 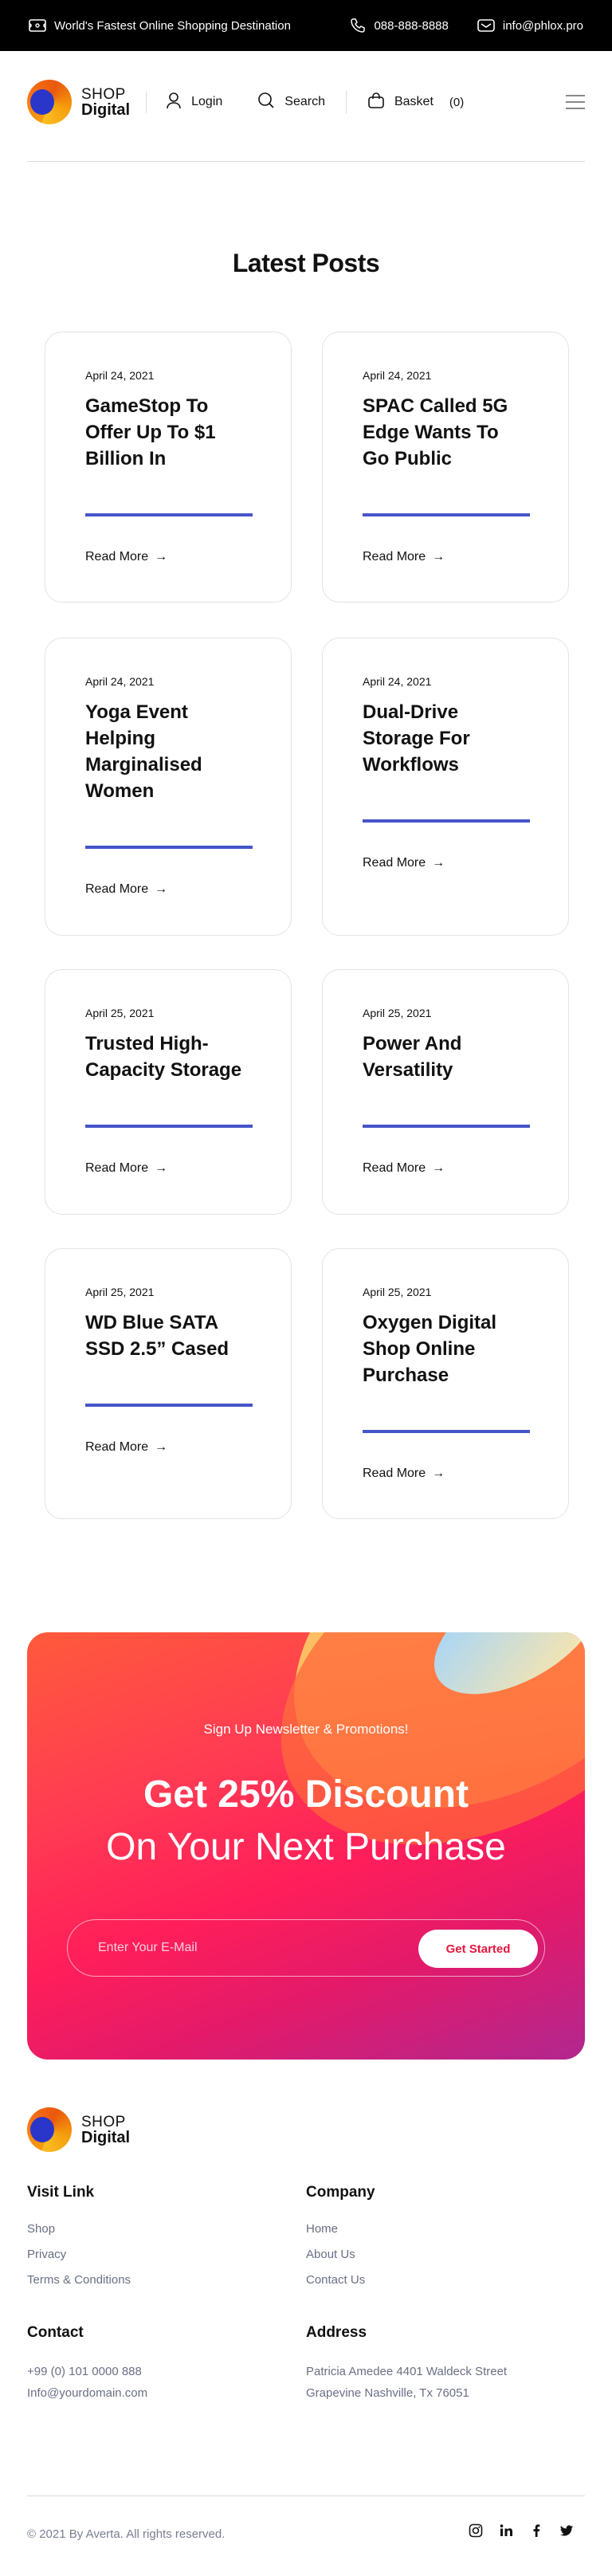 I want to click on post-title: Trusted High-Capacity Storage, so click(x=168, y=1057).